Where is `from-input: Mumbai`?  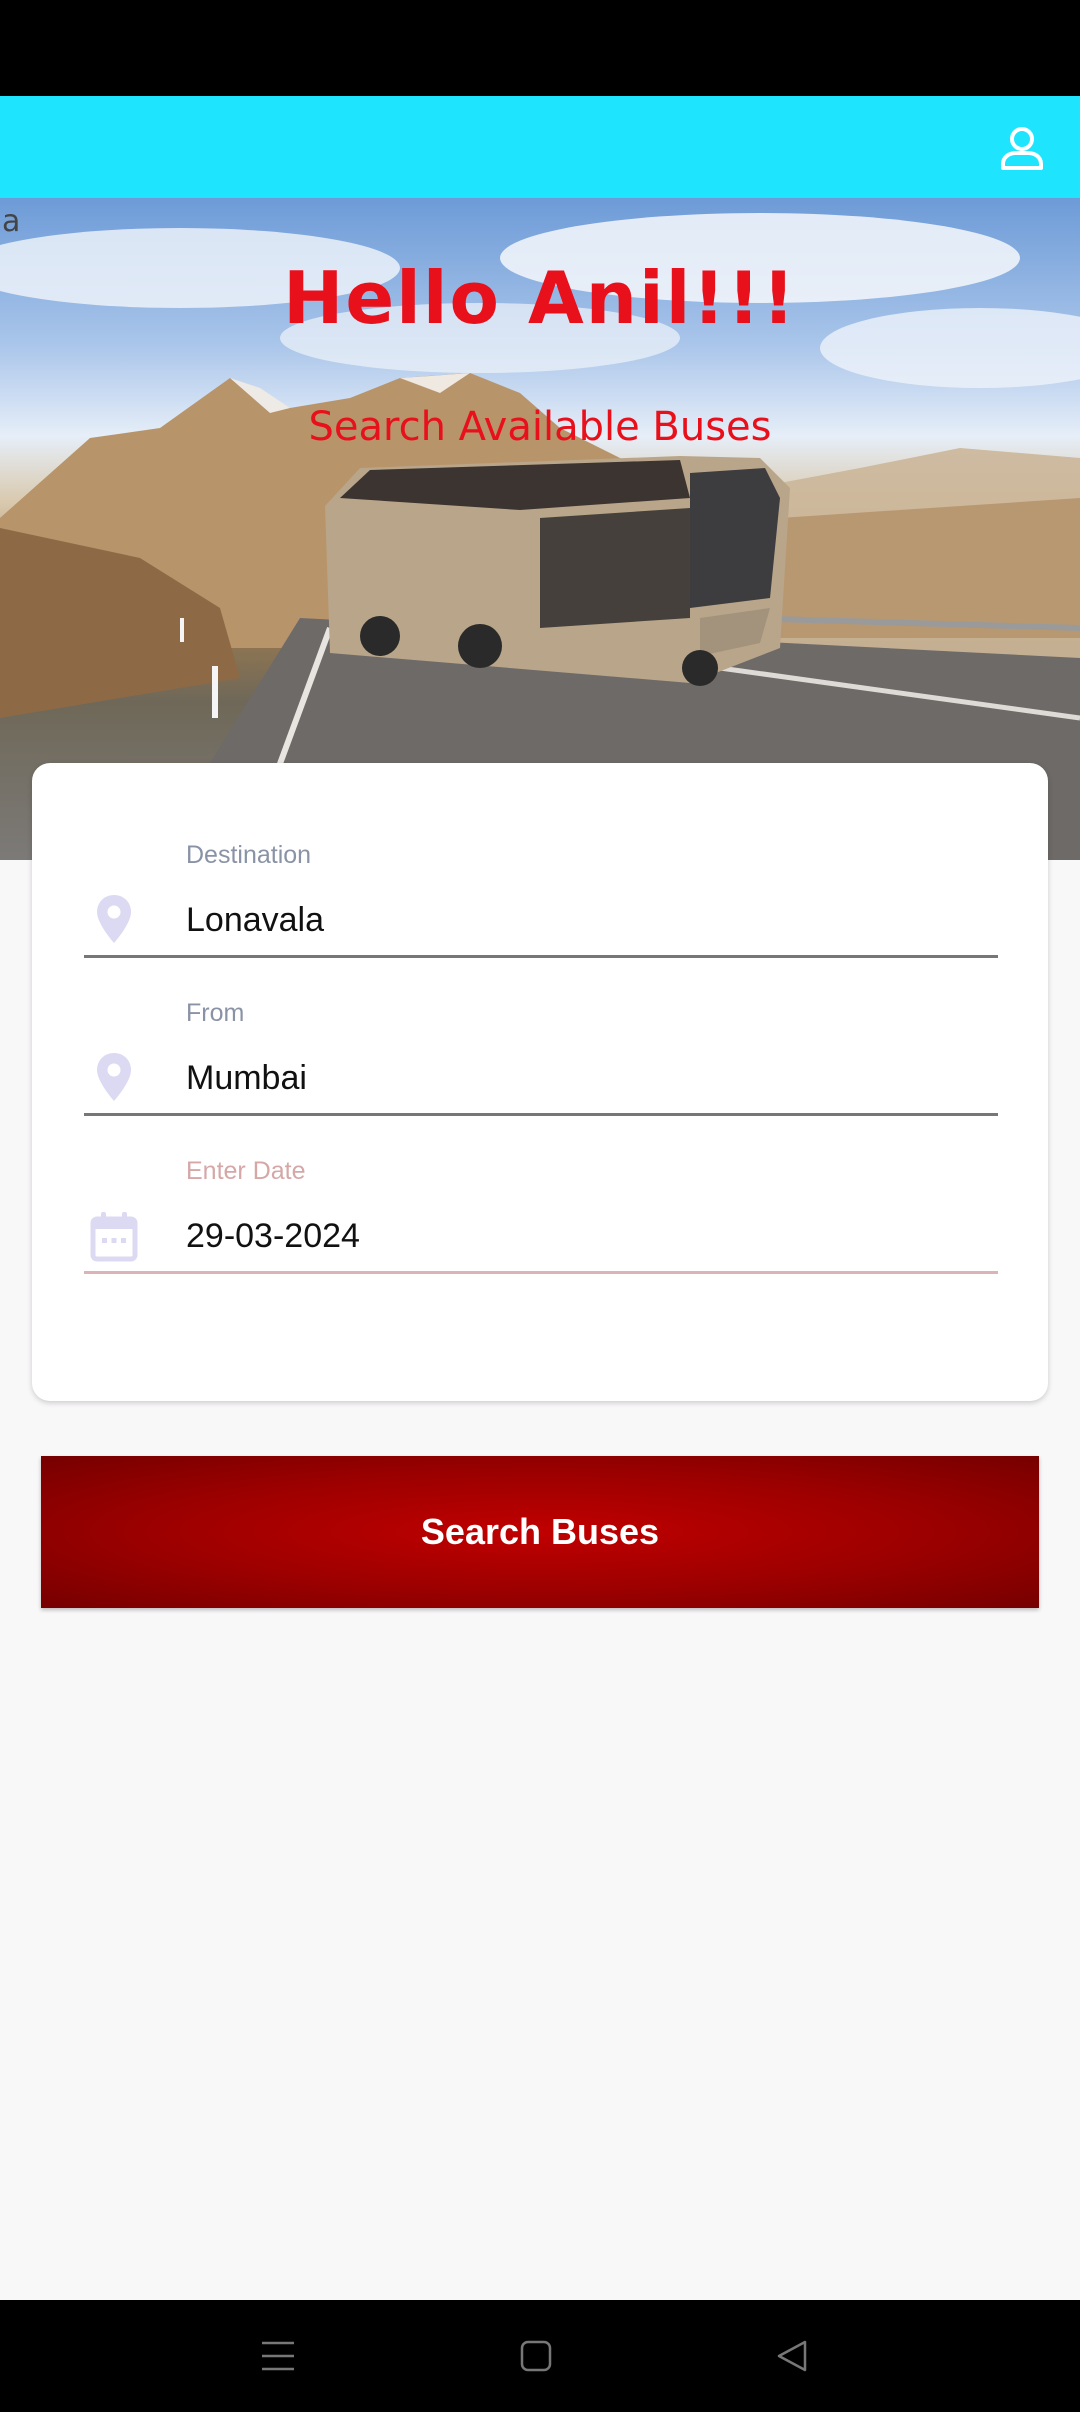
from-input: Mumbai is located at coordinates (246, 1078).